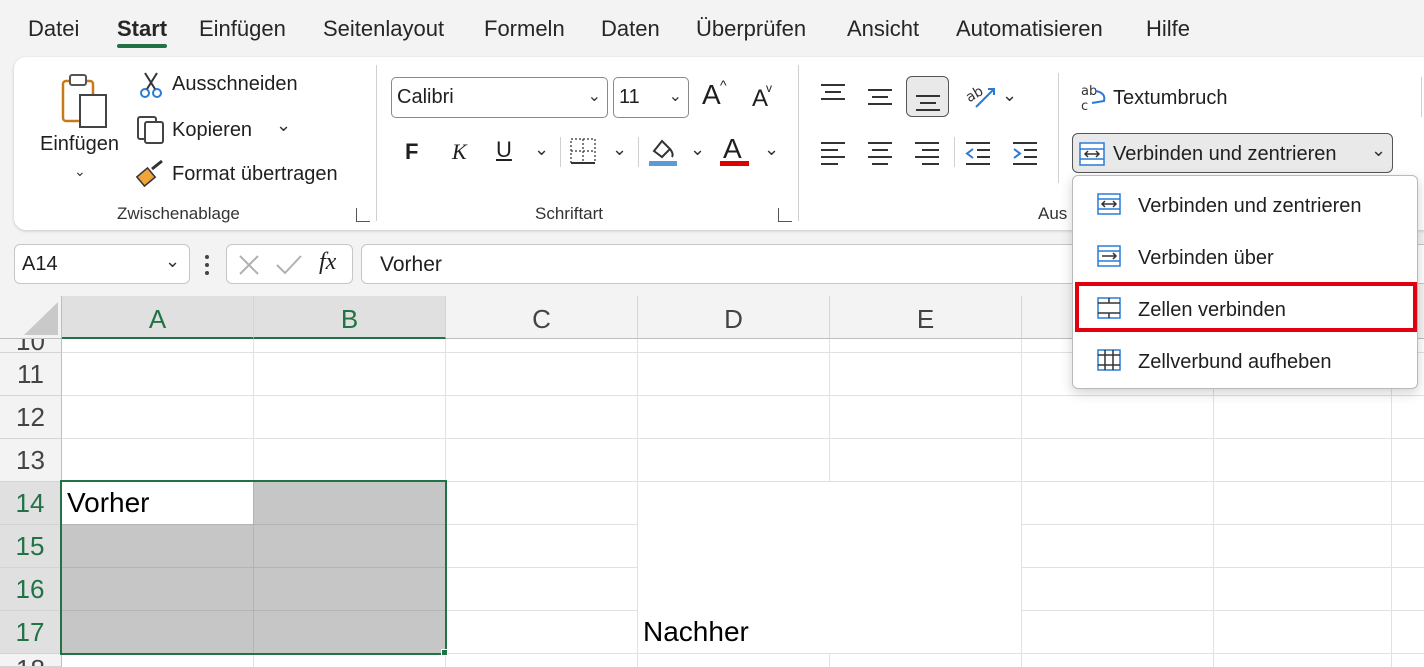  I want to click on row-header-15: 15, so click(31, 546).